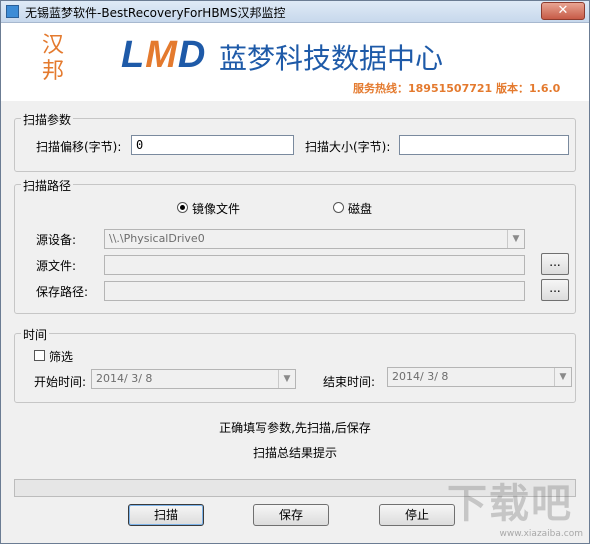 Image resolution: width=590 pixels, height=544 pixels. I want to click on stop-button: 停止, so click(417, 515).